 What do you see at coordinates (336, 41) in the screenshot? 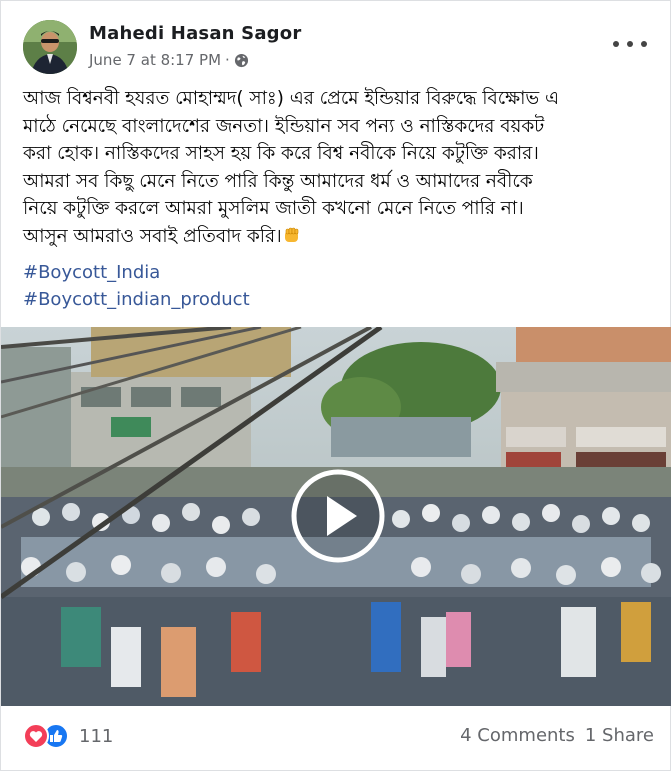
I see `post-header: Mahedi Hasan Sagor June 7 at 8:17 PM ·` at bounding box center [336, 41].